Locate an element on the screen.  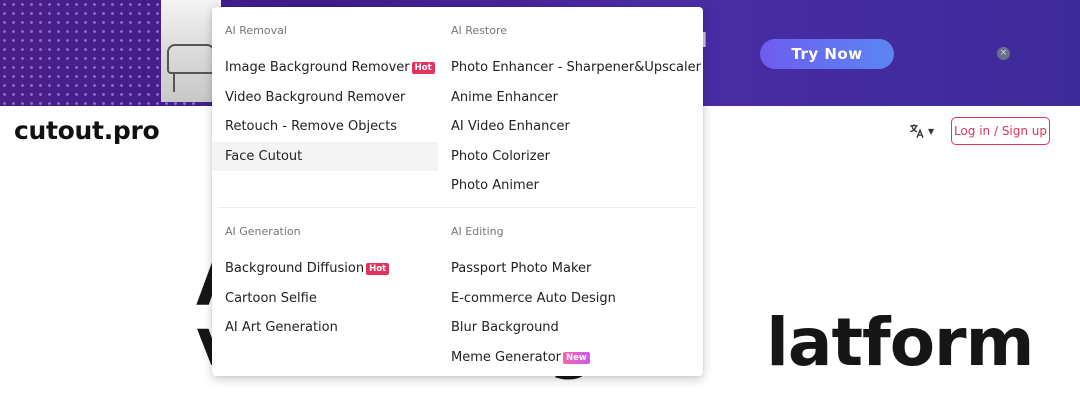
menu-item-ai-video-enhancer: AI Video Enhancer is located at coordinates (570, 127).